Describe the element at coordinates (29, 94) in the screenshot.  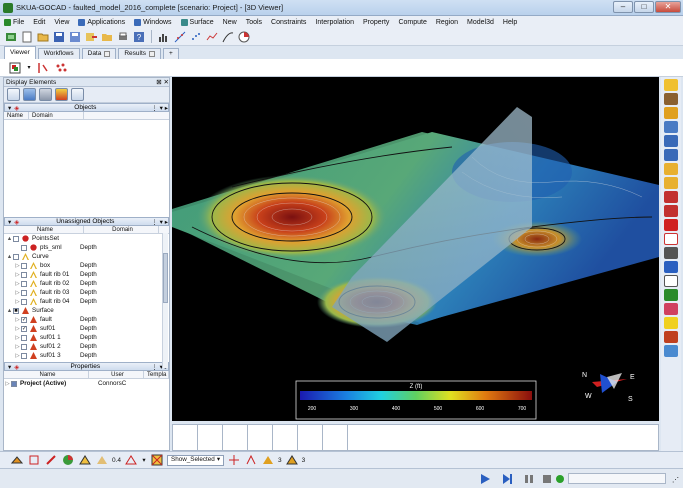
I see `surface-view-icon` at that location.